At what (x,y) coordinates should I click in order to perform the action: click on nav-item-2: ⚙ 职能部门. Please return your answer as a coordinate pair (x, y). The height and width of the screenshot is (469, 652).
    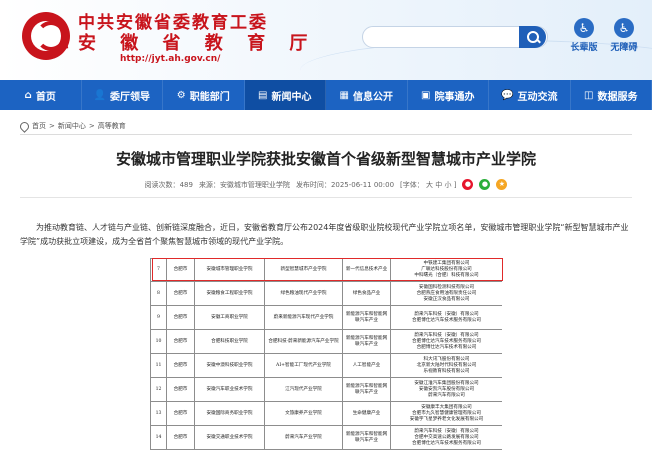
    Looking at the image, I should click on (204, 95).